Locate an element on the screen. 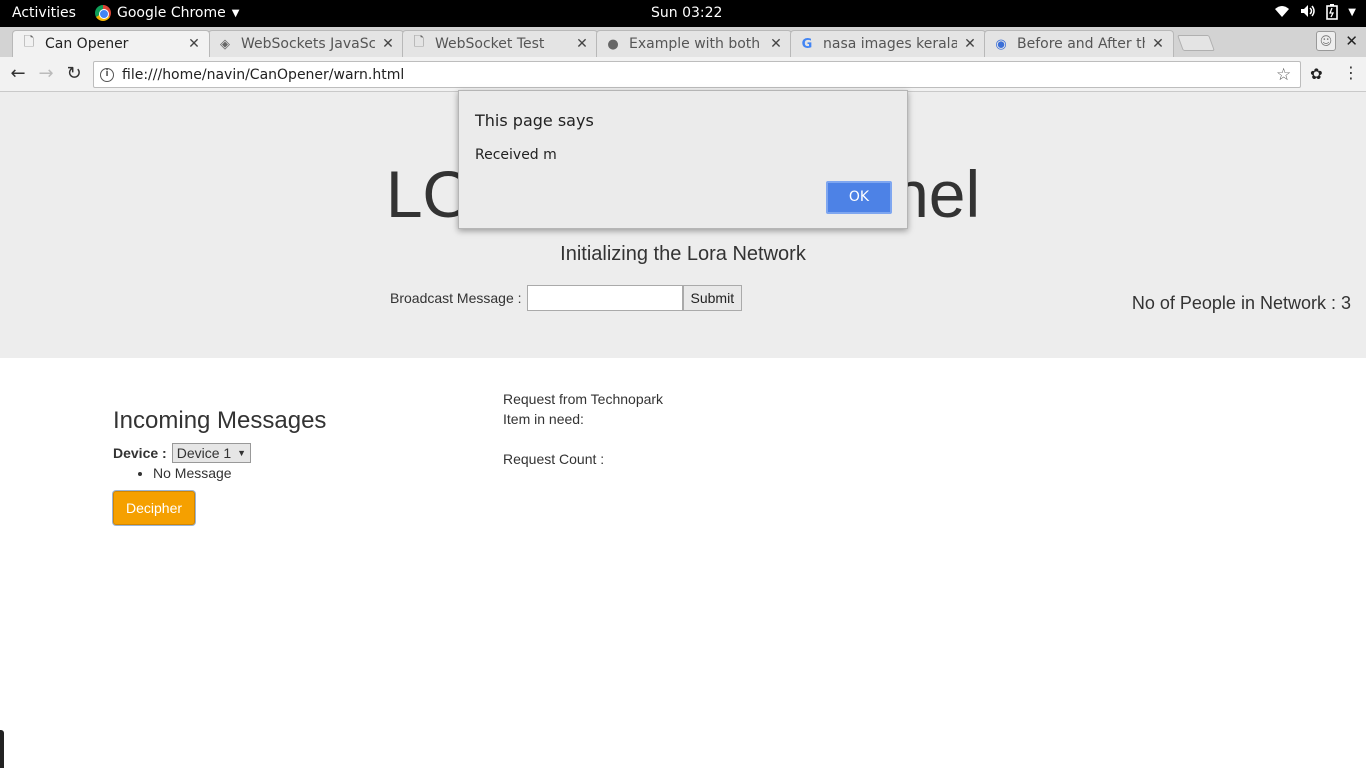 The width and height of the screenshot is (1366, 768). system-tray: ▼ is located at coordinates (1315, 14).